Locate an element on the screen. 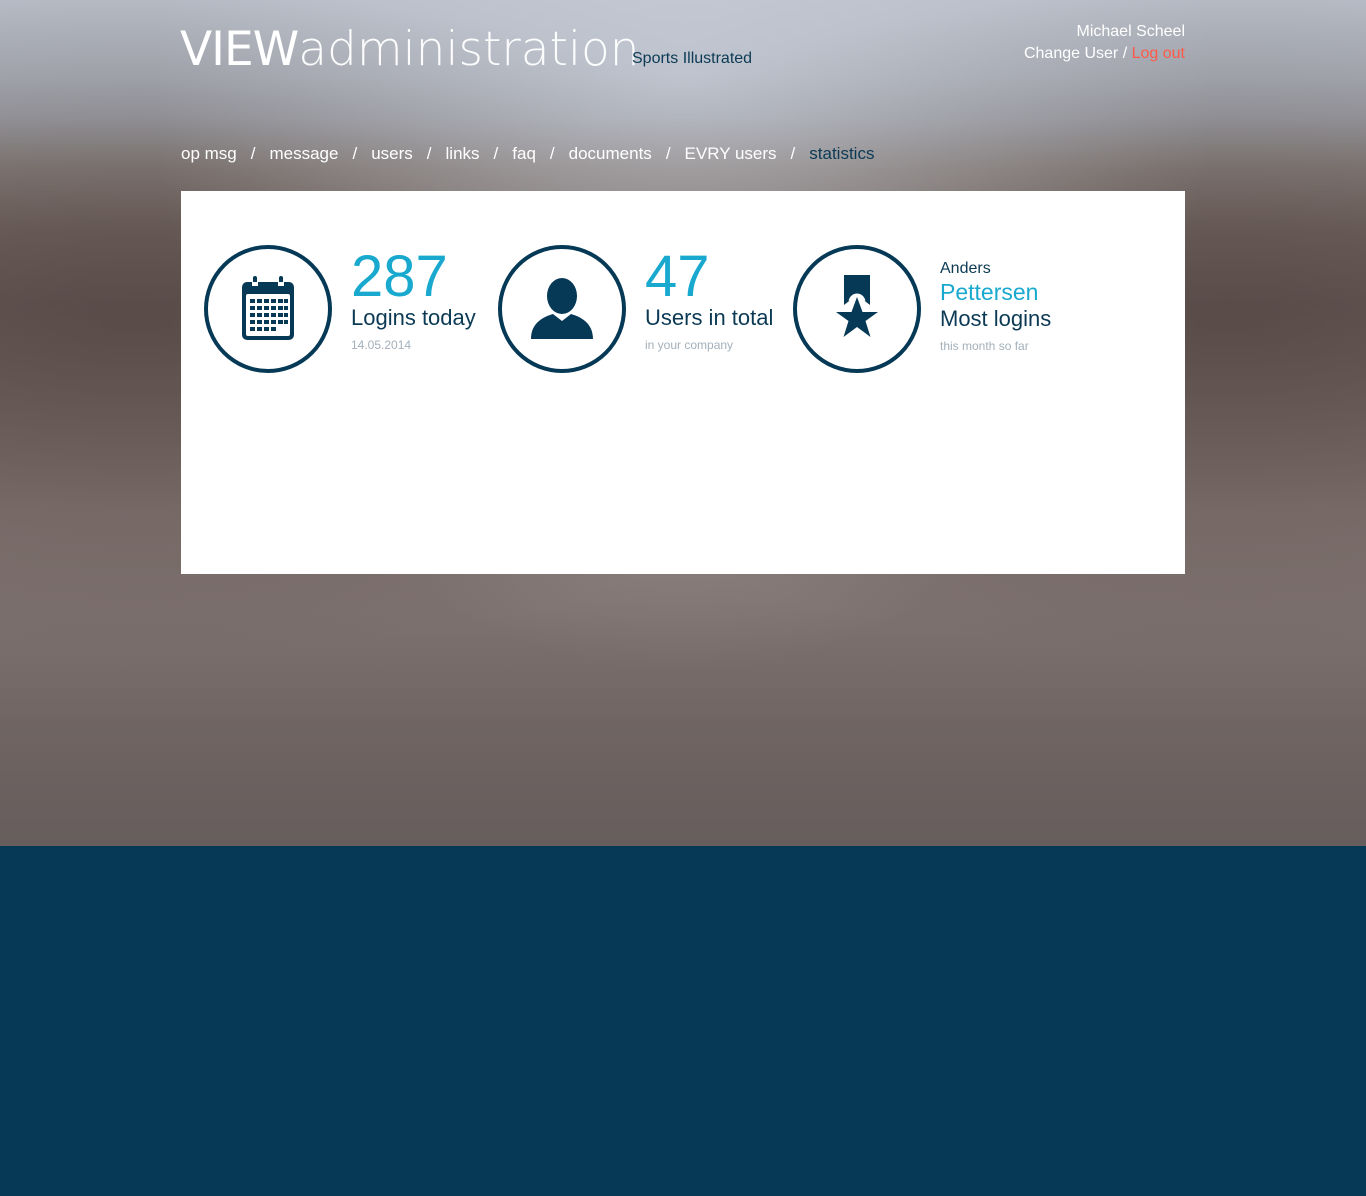 The height and width of the screenshot is (1196, 1366). user-actions: Change User / Log out is located at coordinates (1104, 54).